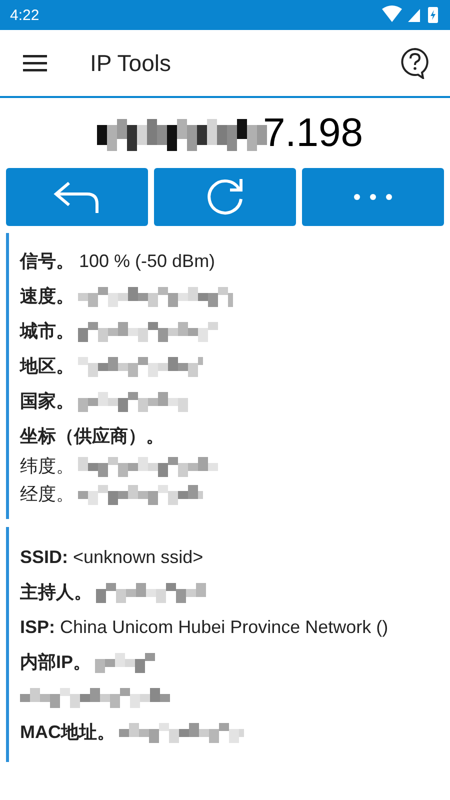 The width and height of the screenshot is (450, 800). I want to click on info-label: 速度。, so click(47, 296).